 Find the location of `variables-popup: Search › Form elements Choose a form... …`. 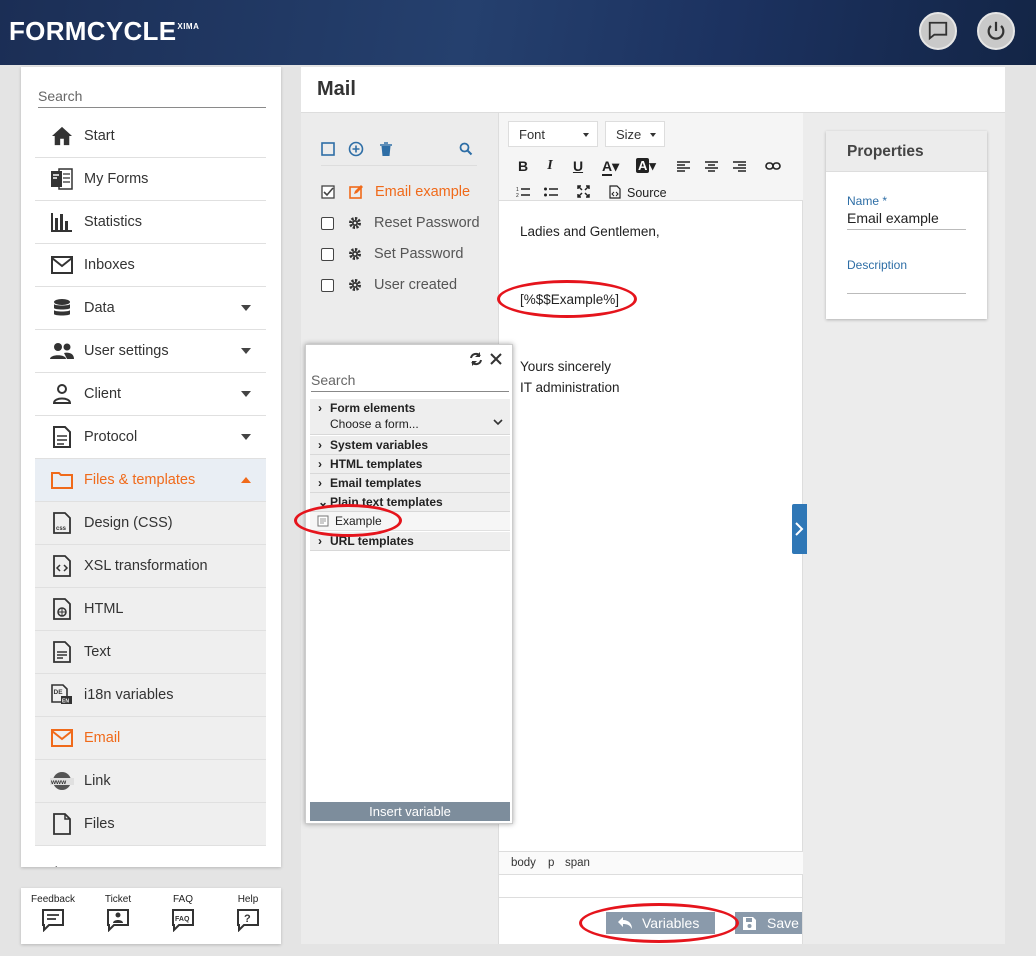

variables-popup: Search › Form elements Choose a form... … is located at coordinates (409, 584).